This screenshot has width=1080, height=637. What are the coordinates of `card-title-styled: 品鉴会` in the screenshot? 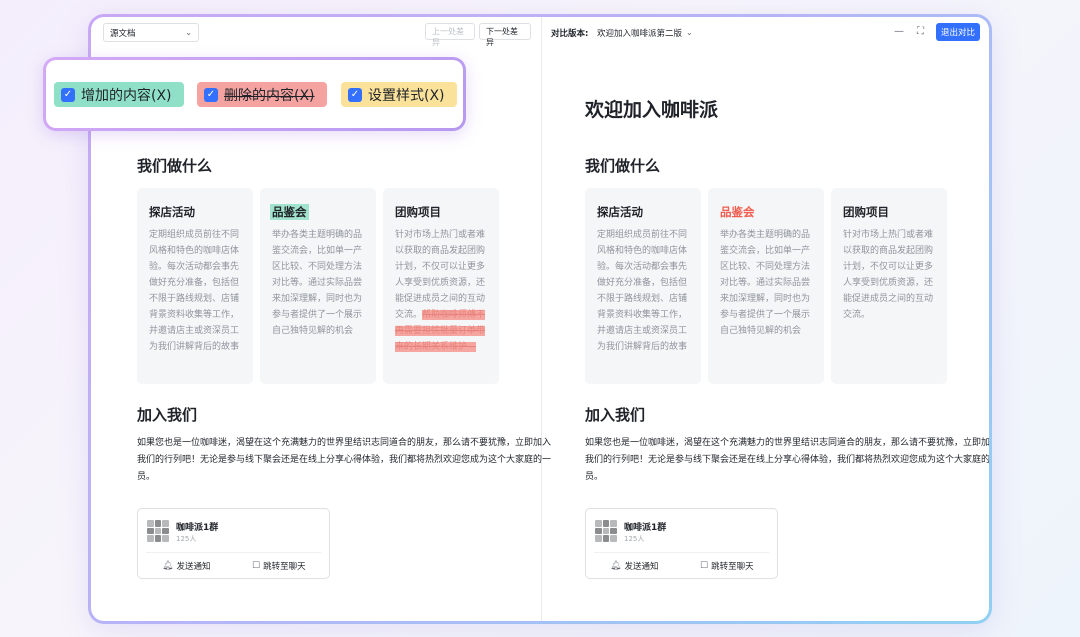 It's located at (737, 212).